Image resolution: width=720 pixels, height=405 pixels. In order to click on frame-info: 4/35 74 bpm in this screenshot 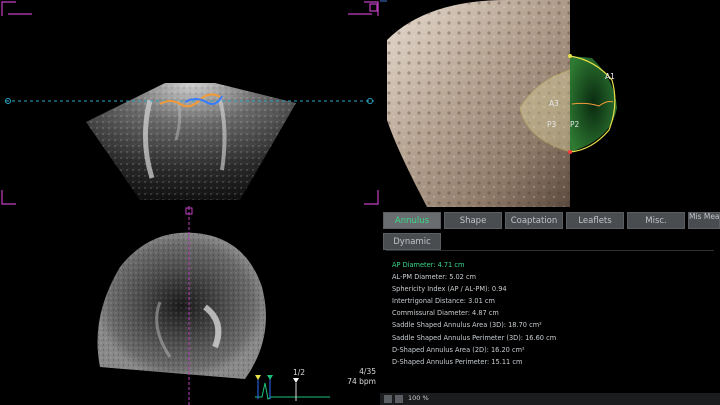, I will do `click(361, 377)`.